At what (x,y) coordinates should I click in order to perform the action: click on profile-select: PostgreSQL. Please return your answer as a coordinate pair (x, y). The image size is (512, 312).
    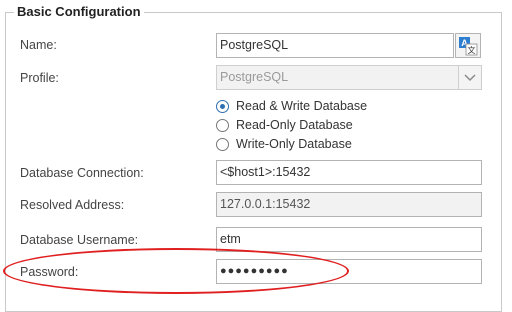
    Looking at the image, I should click on (349, 77).